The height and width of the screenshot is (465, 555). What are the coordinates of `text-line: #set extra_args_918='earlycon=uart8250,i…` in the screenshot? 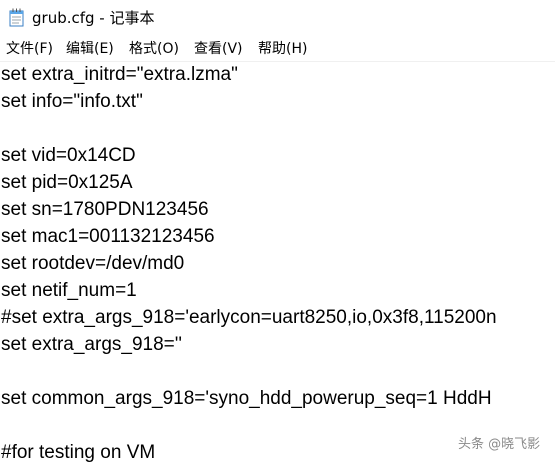 It's located at (249, 317).